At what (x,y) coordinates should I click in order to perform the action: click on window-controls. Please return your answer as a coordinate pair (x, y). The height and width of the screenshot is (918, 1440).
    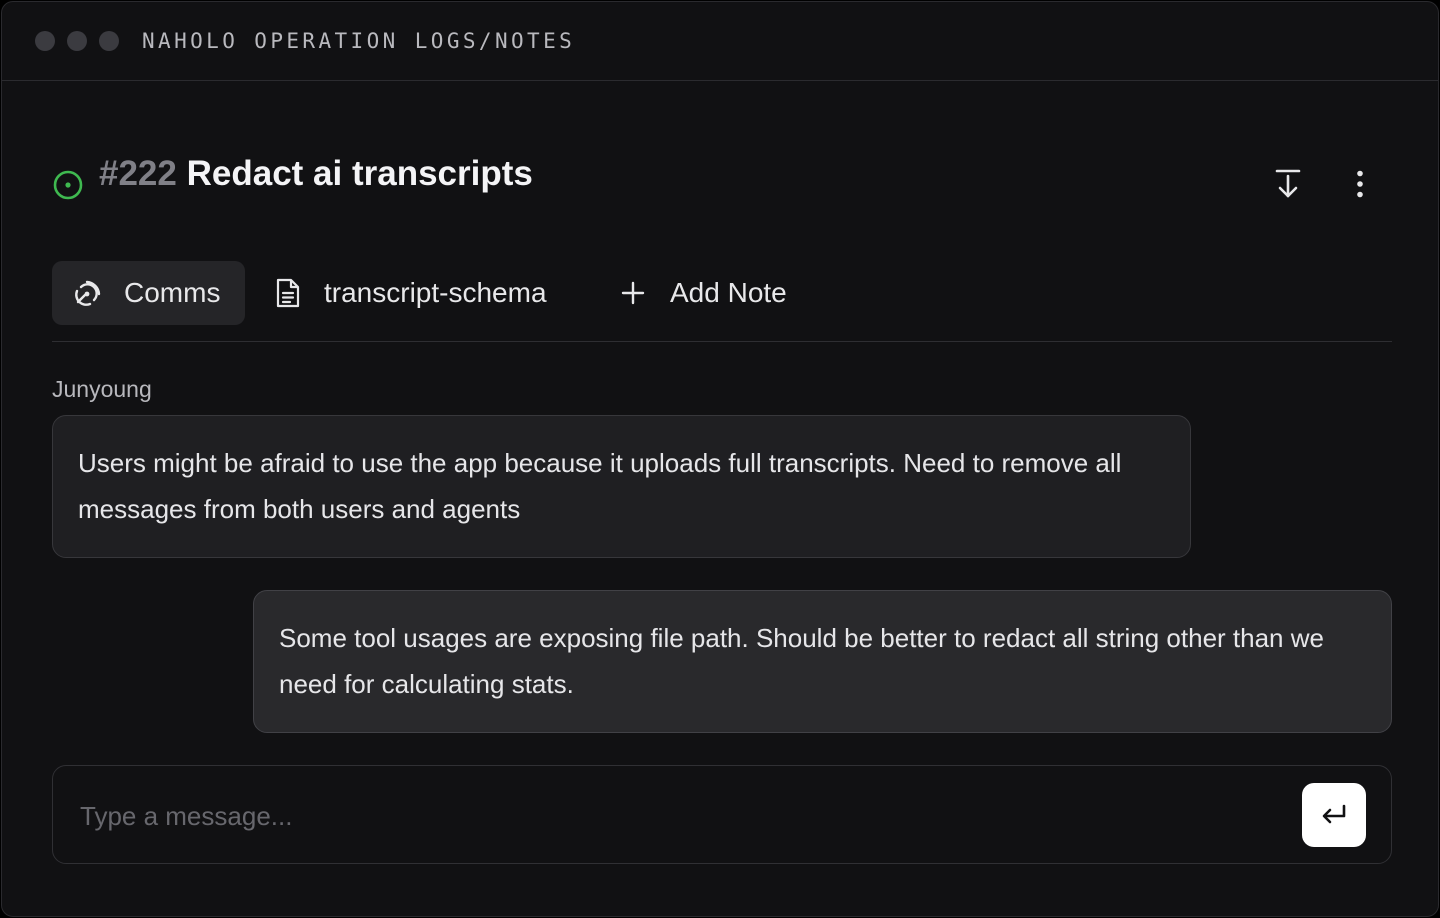
    Looking at the image, I should click on (77, 41).